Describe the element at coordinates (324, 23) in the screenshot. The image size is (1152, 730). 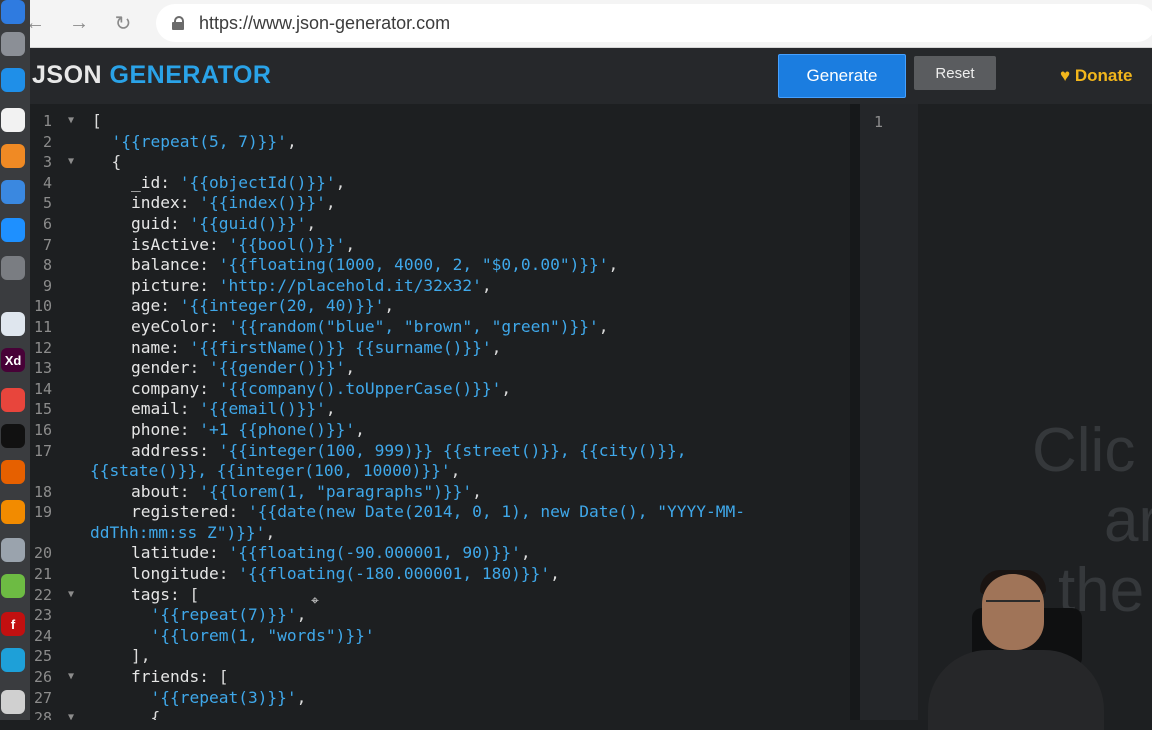
I see `url-text: https://www.json-generator.com` at that location.